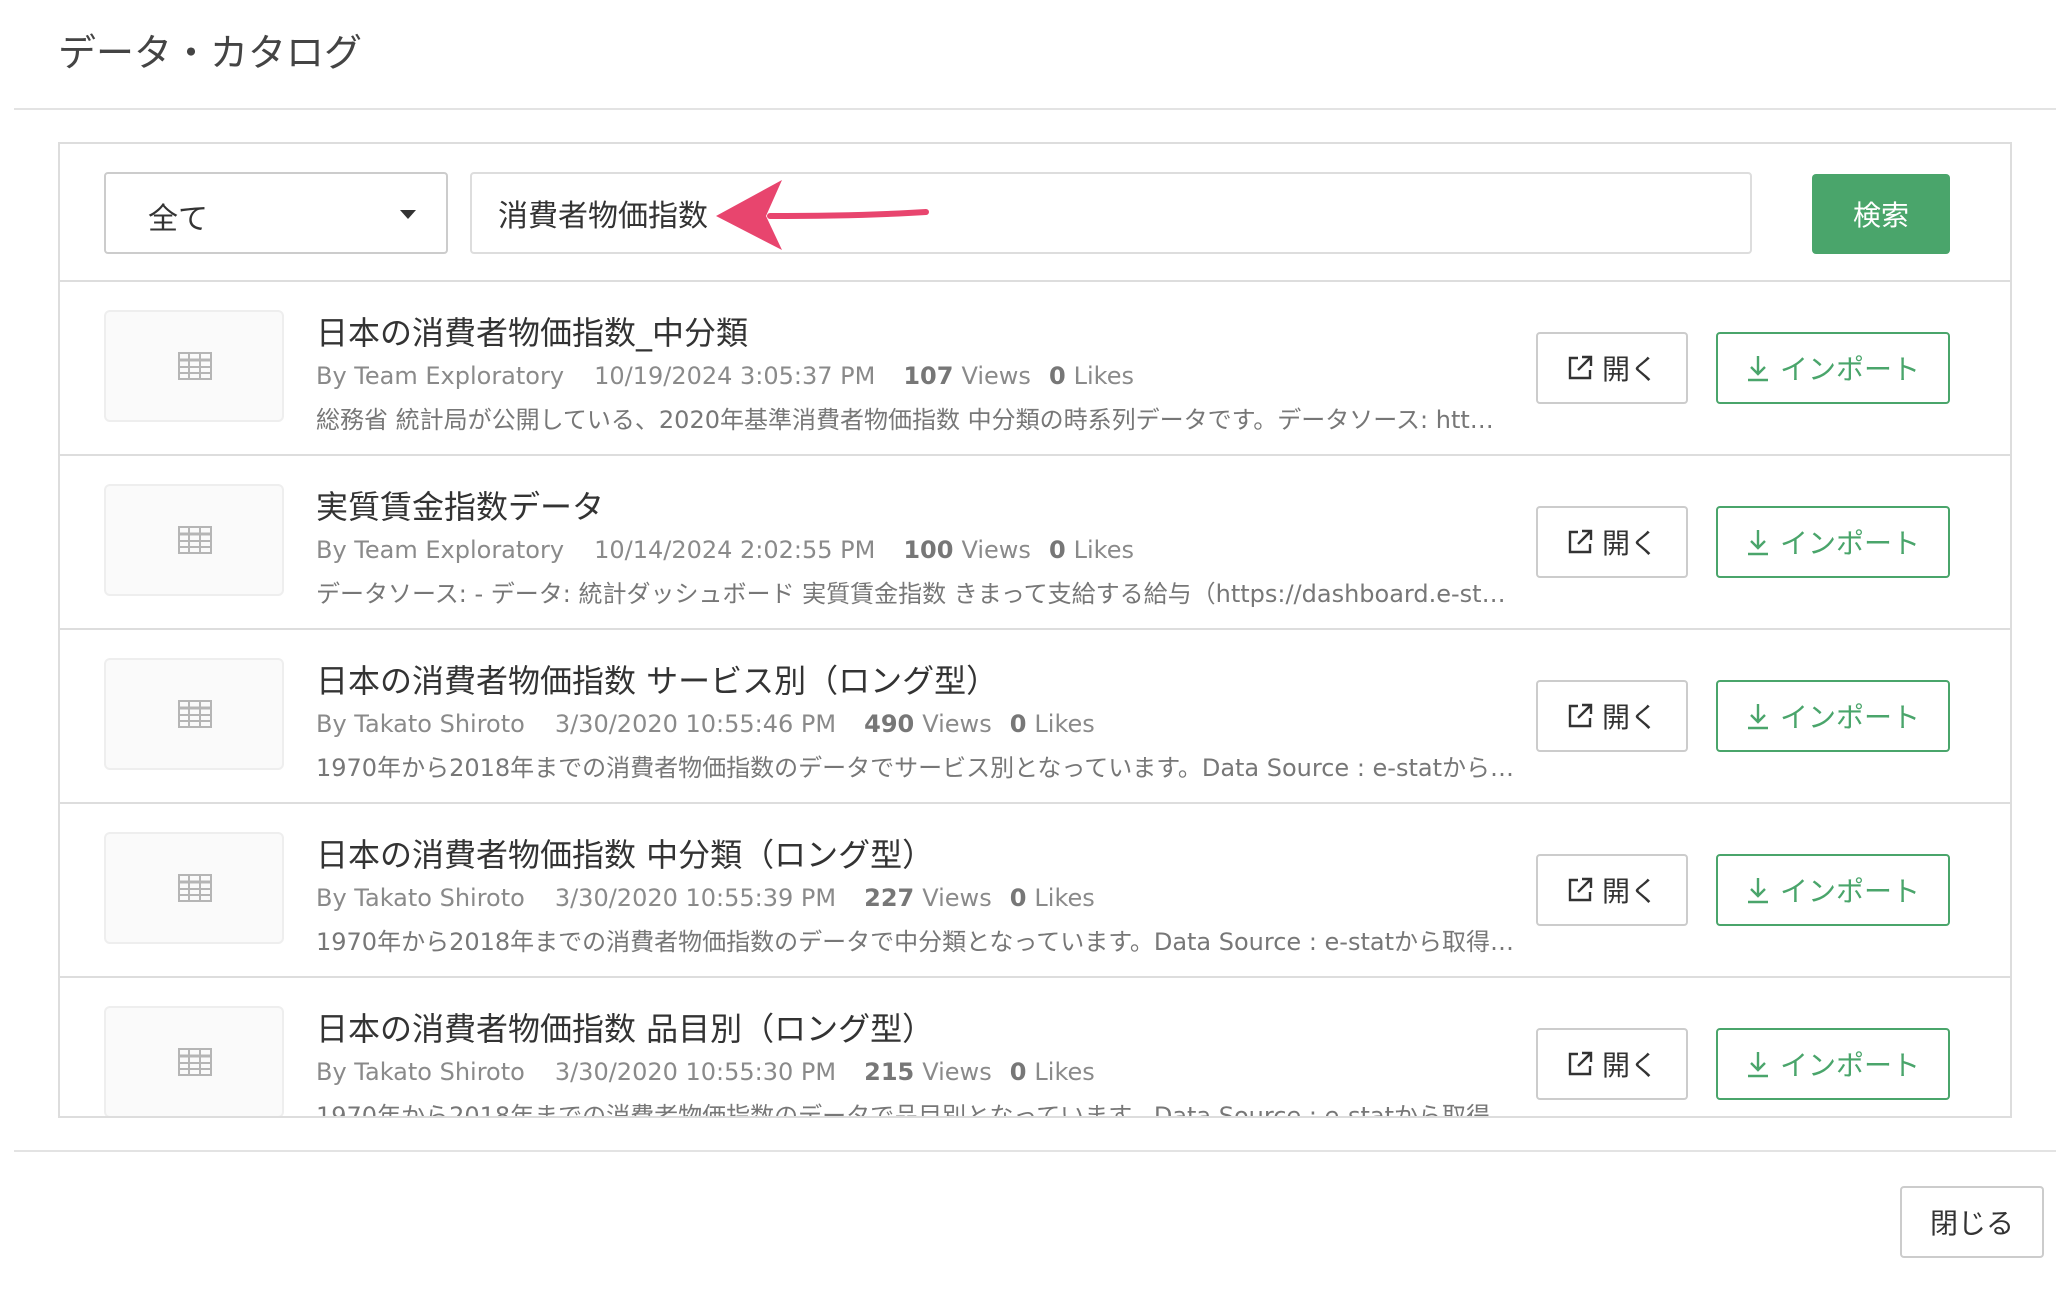 Image resolution: width=2056 pixels, height=1304 pixels. Describe the element at coordinates (822, 215) in the screenshot. I see `annotation-arrow-icon` at that location.